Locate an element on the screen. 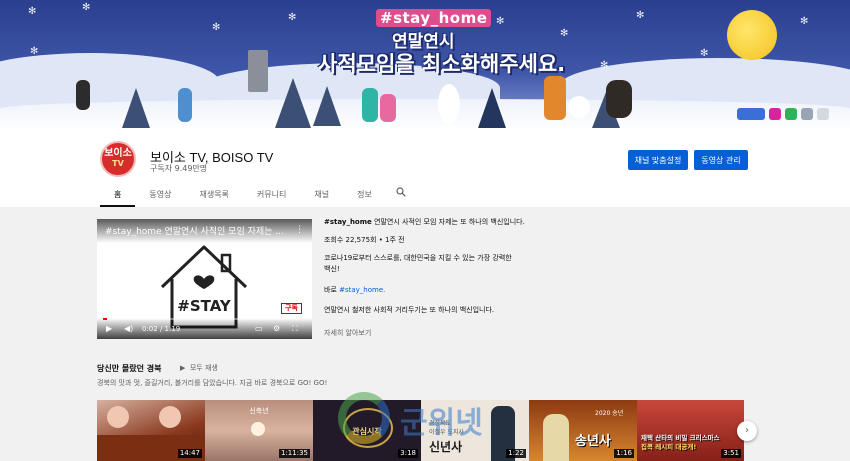 The width and height of the screenshot is (850, 461). site-watermark: 군위넷 is located at coordinates (422, 422).